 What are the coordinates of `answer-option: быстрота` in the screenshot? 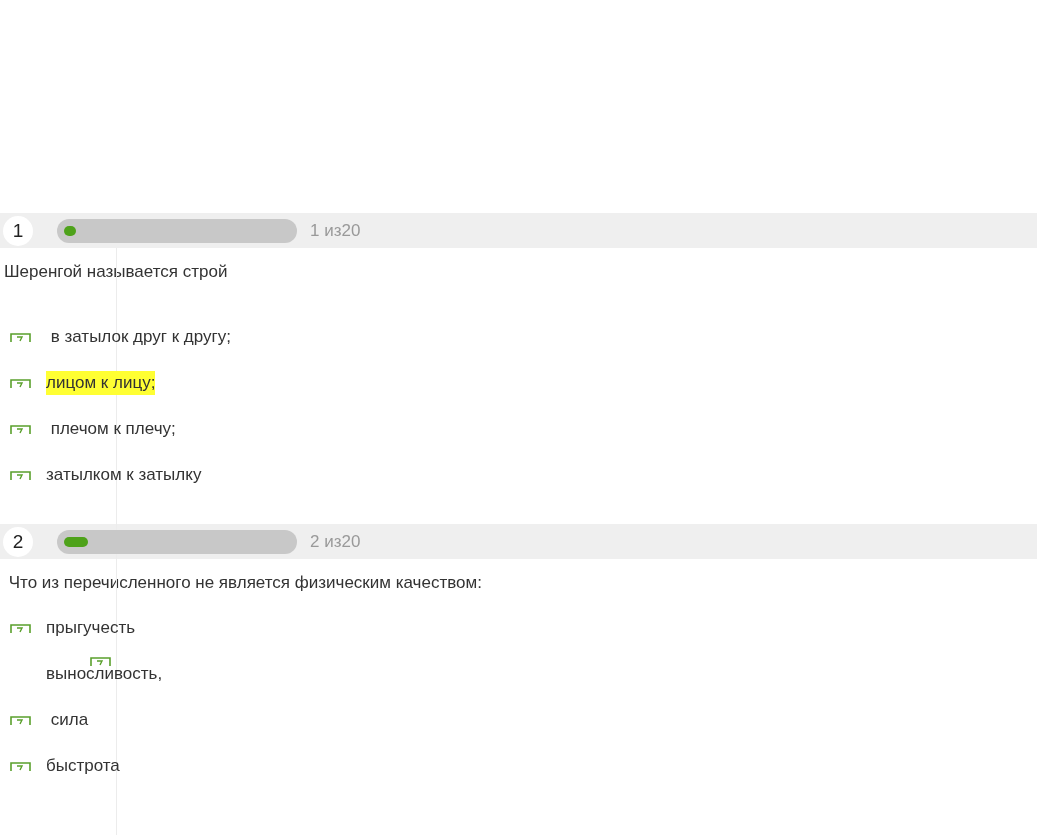 It's located at (83, 766).